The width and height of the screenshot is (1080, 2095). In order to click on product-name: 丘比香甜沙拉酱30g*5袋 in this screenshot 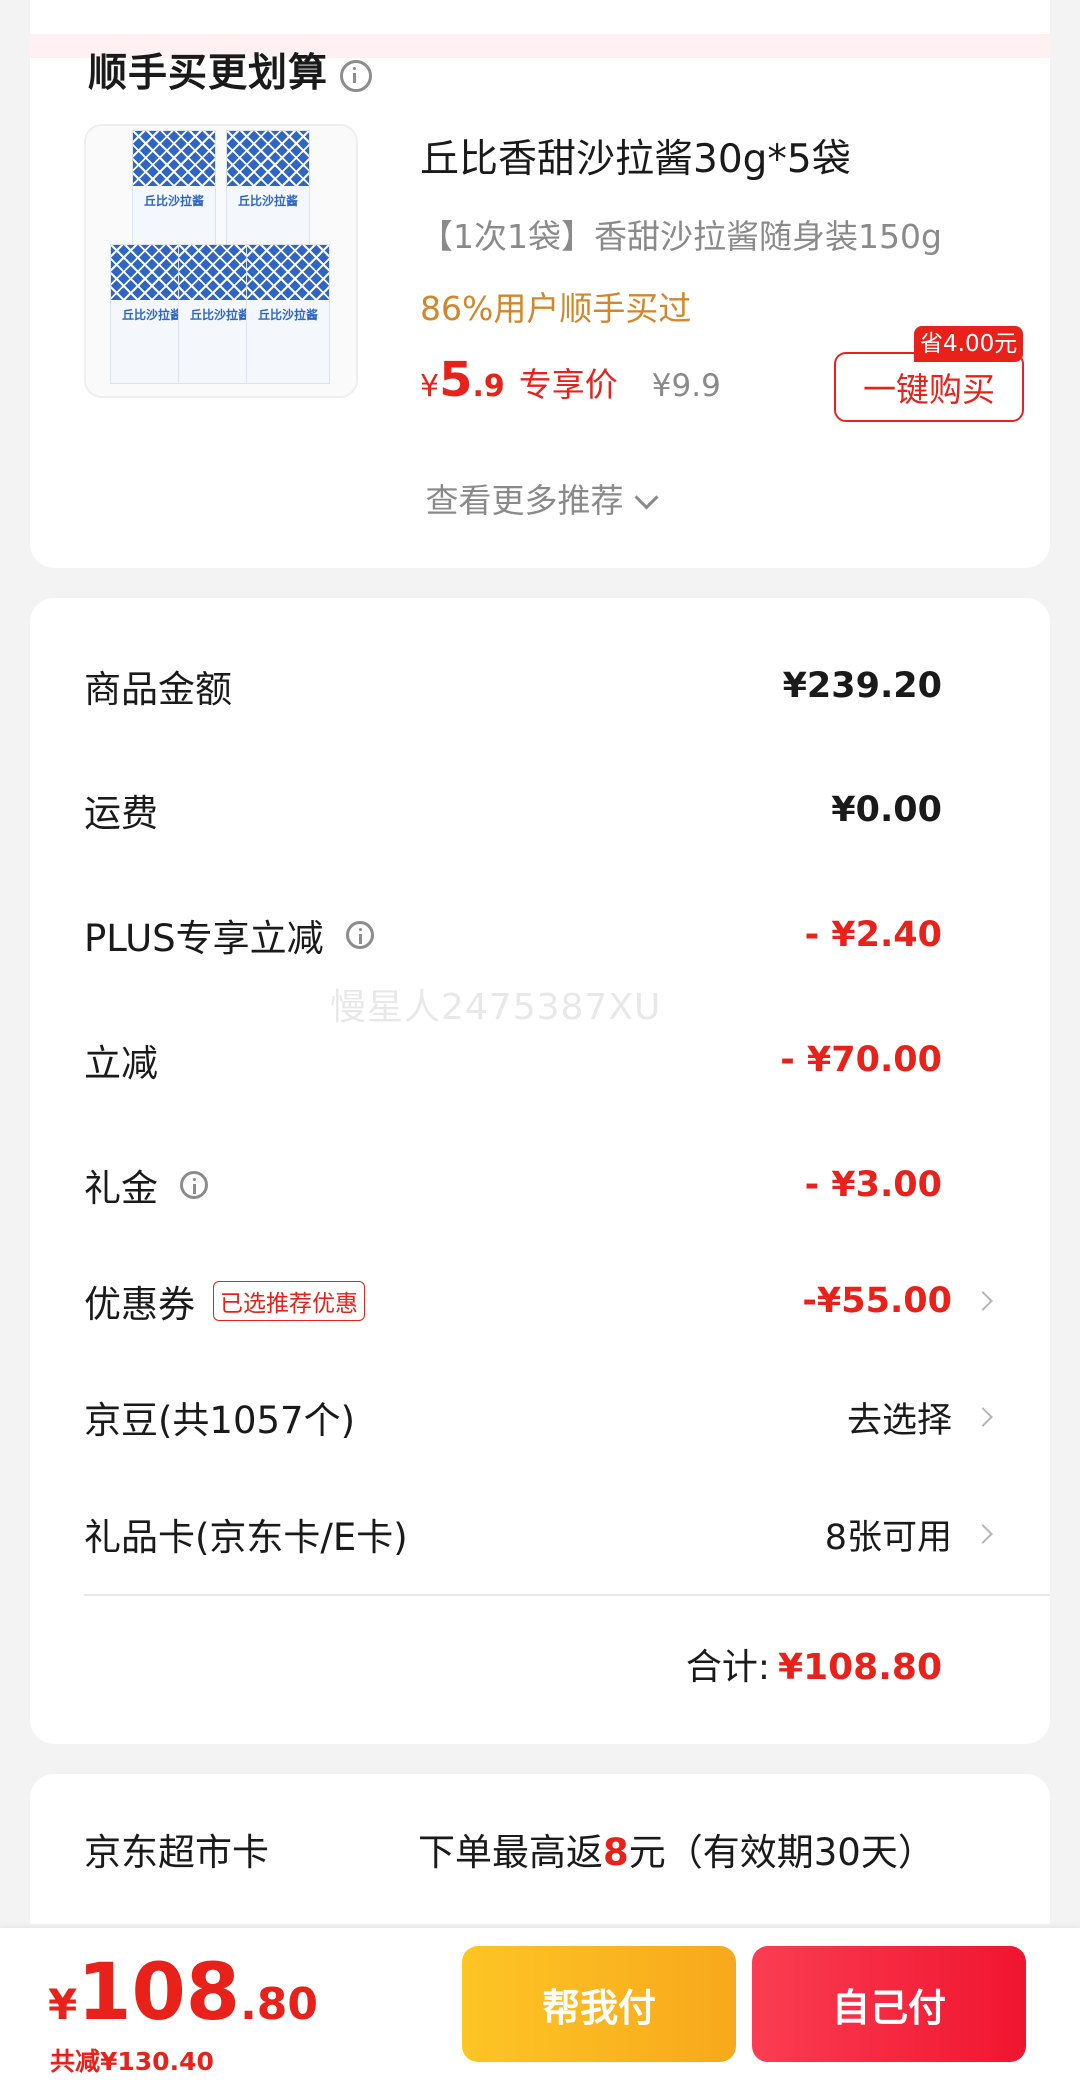, I will do `click(635, 156)`.